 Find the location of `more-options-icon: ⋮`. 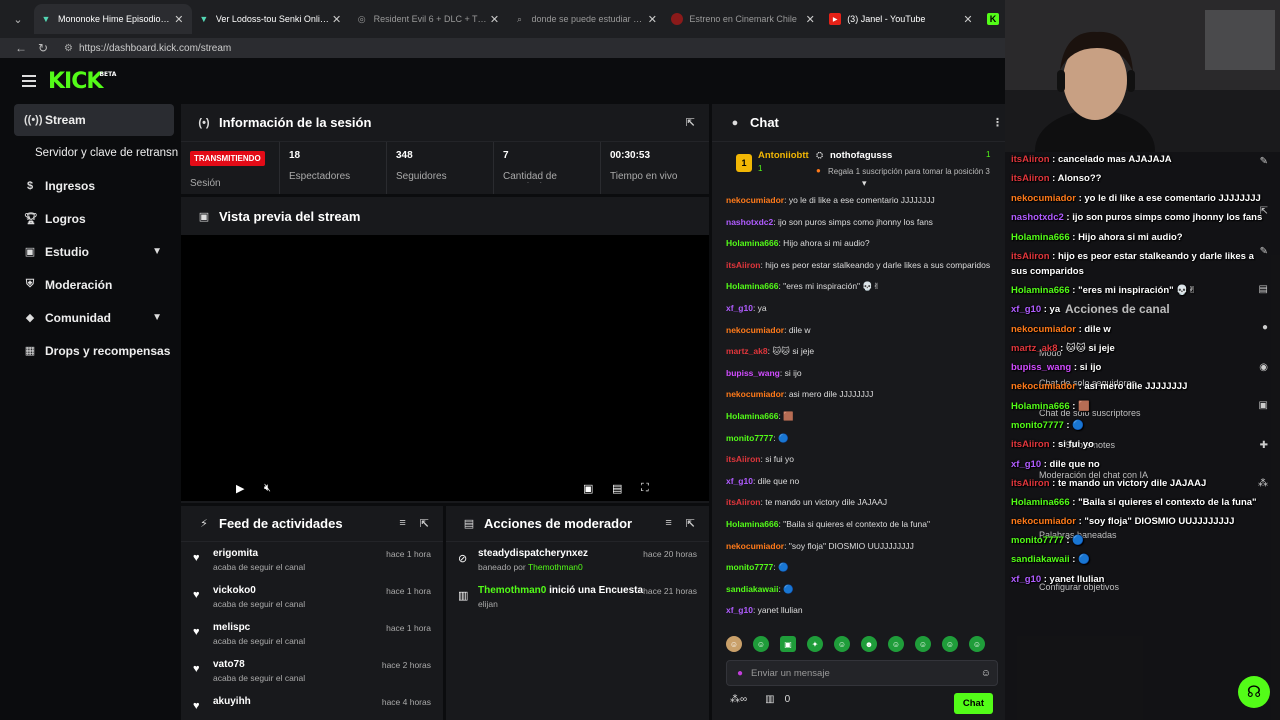

more-options-icon: ⋮ is located at coordinates (997, 122).